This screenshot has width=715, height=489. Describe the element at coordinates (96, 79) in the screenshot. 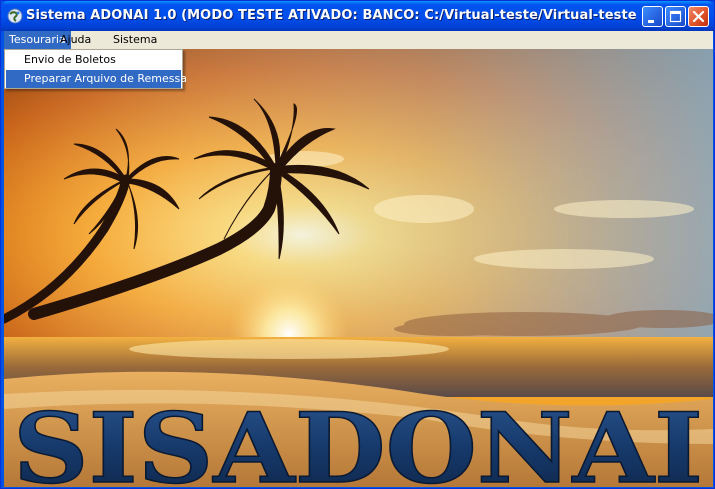

I see `menu-item-preparar-arquivo-de-remessa: Preparar Arquivo de Remessa` at that location.